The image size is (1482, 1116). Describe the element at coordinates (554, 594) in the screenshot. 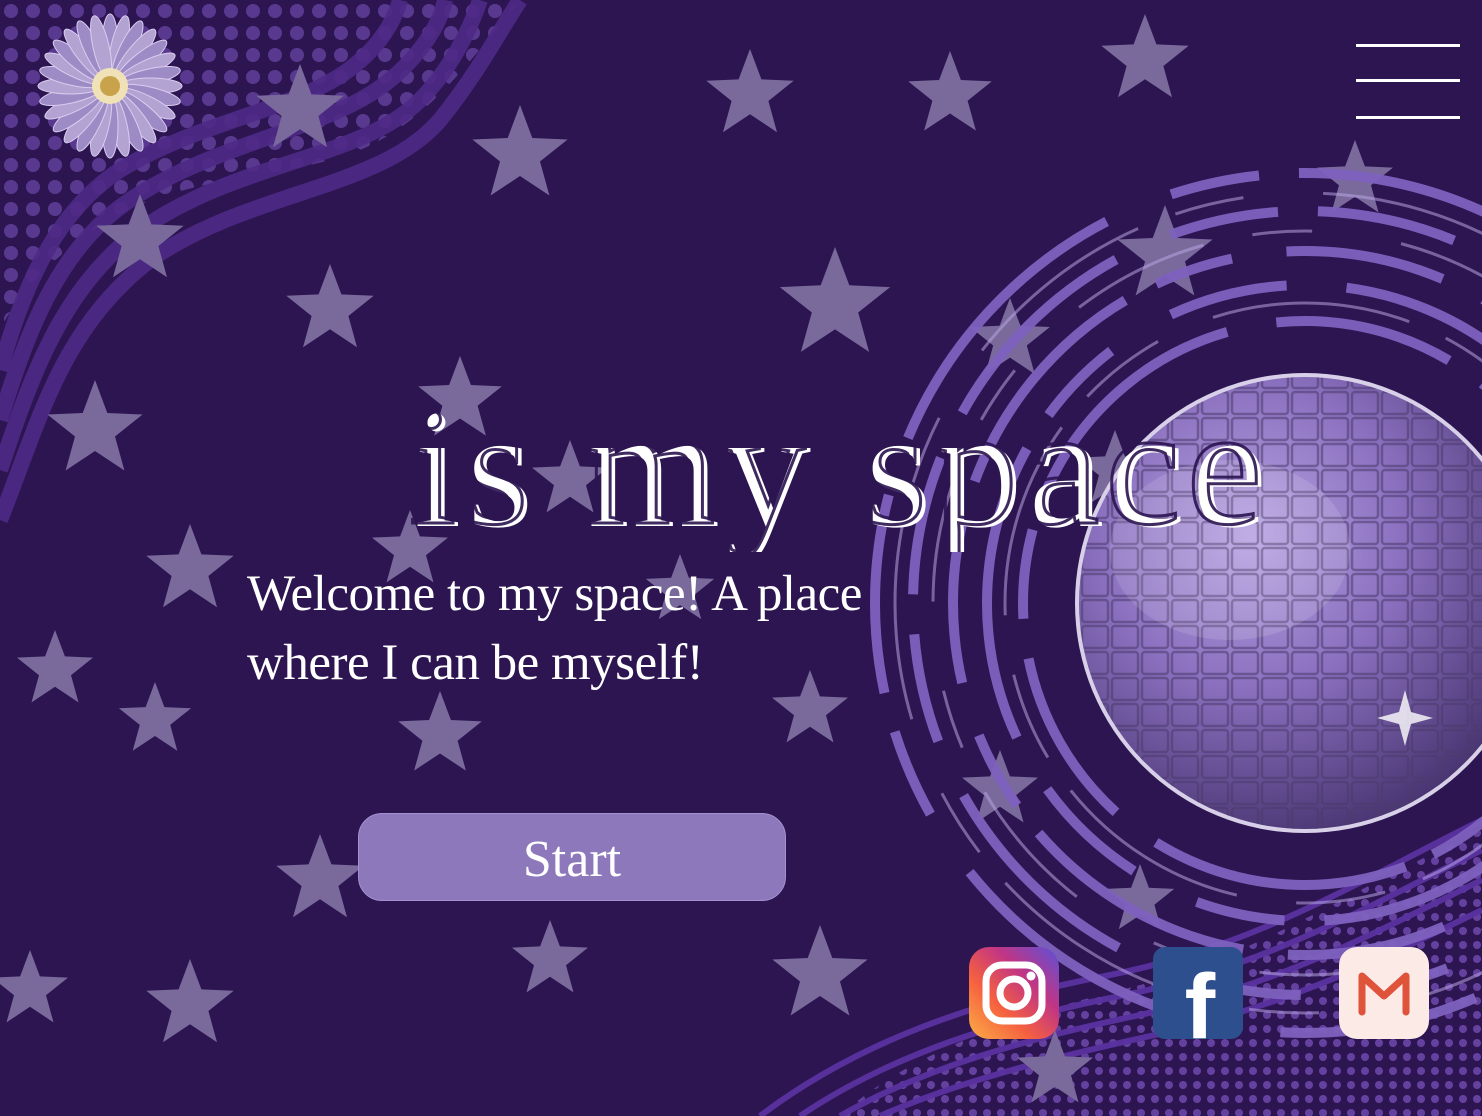

I see `welcome-line-1: Welcome to my space! A place` at that location.